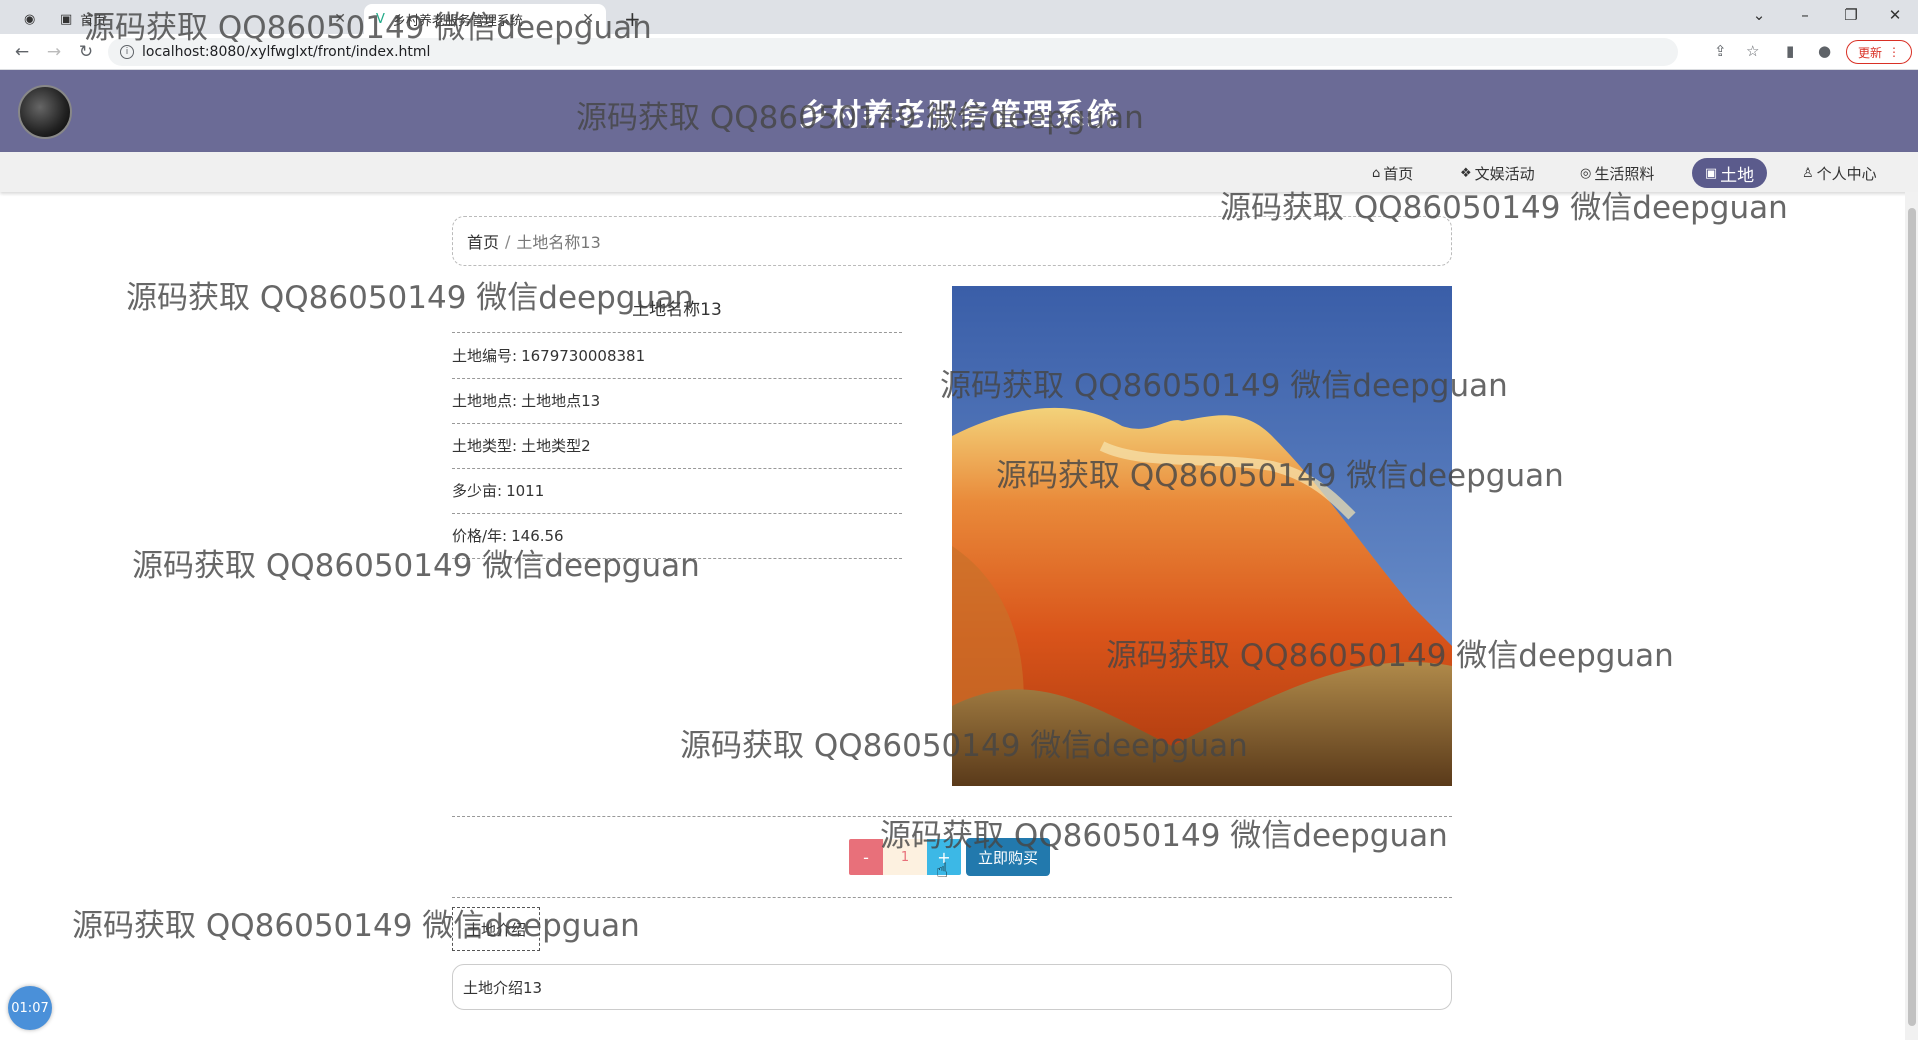  Describe the element at coordinates (22, 52) in the screenshot. I see `back-icon: ←` at that location.